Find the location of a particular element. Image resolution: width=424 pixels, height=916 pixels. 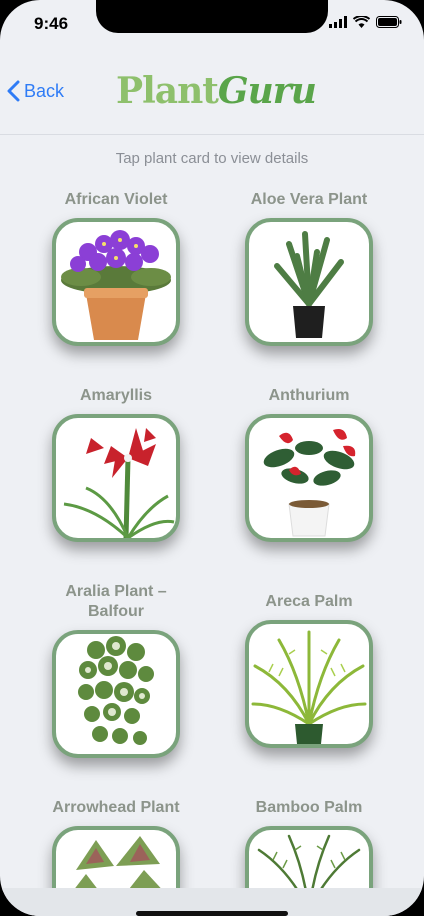

plant-name: Aralia Plant – Balfour is located at coordinates (116, 601).